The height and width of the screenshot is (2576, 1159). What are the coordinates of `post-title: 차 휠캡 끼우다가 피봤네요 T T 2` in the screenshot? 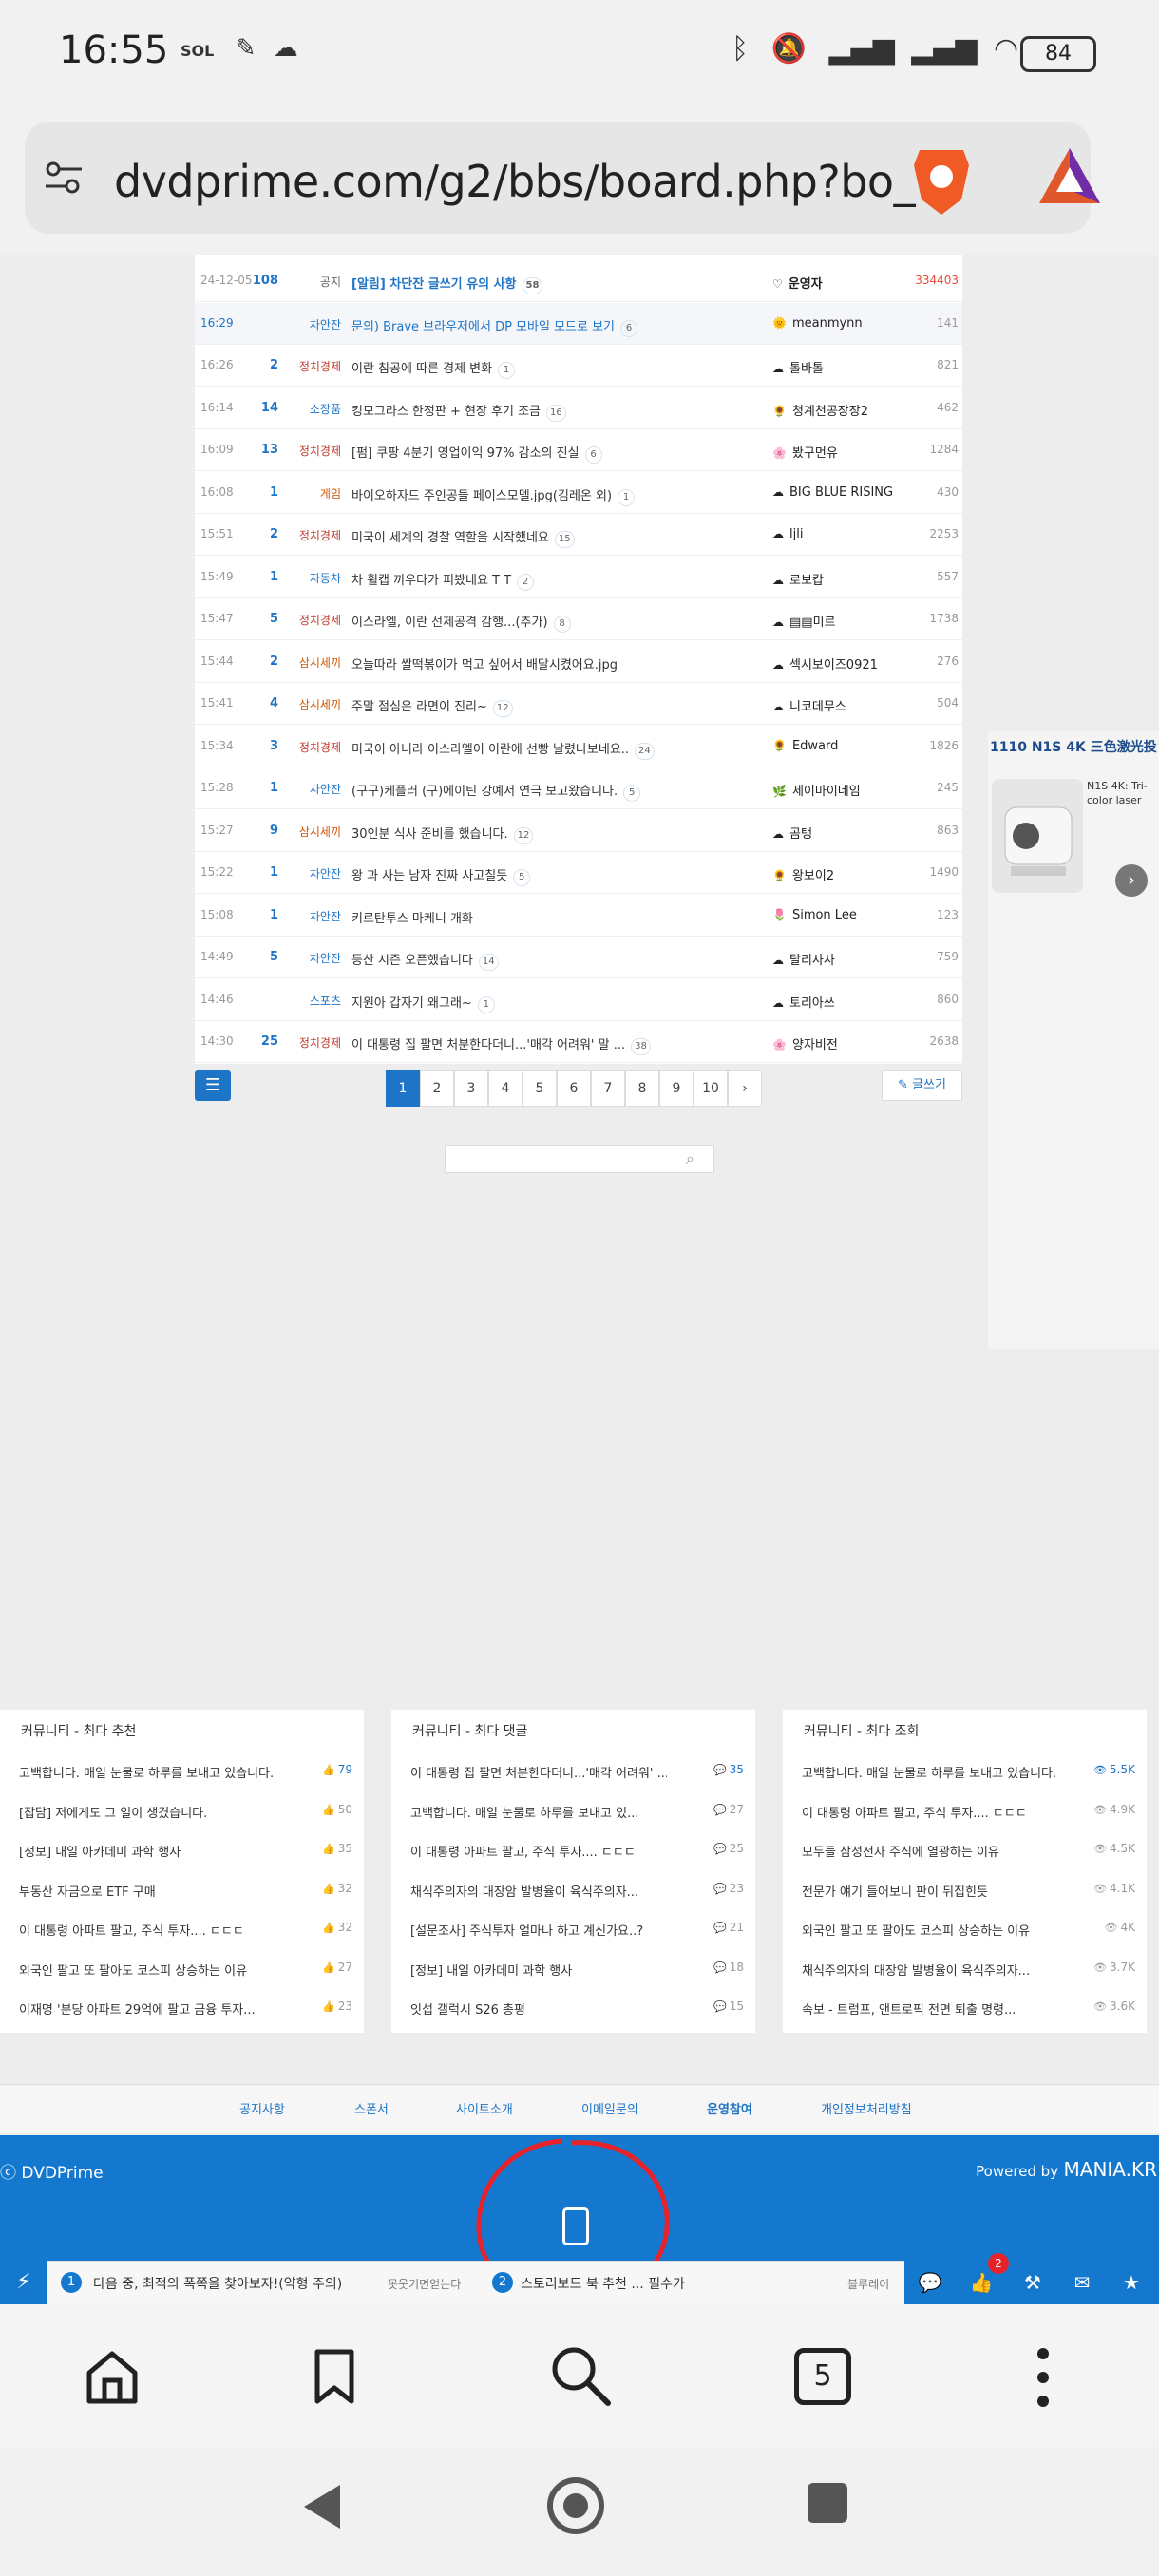 It's located at (443, 580).